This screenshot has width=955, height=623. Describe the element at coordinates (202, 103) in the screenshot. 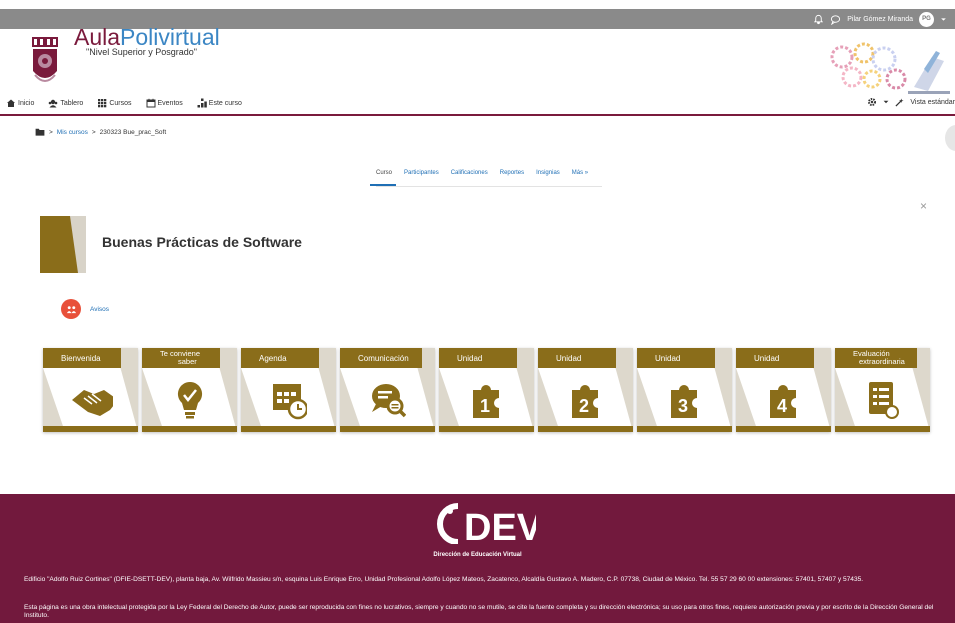

I see `sitemap-icon` at that location.